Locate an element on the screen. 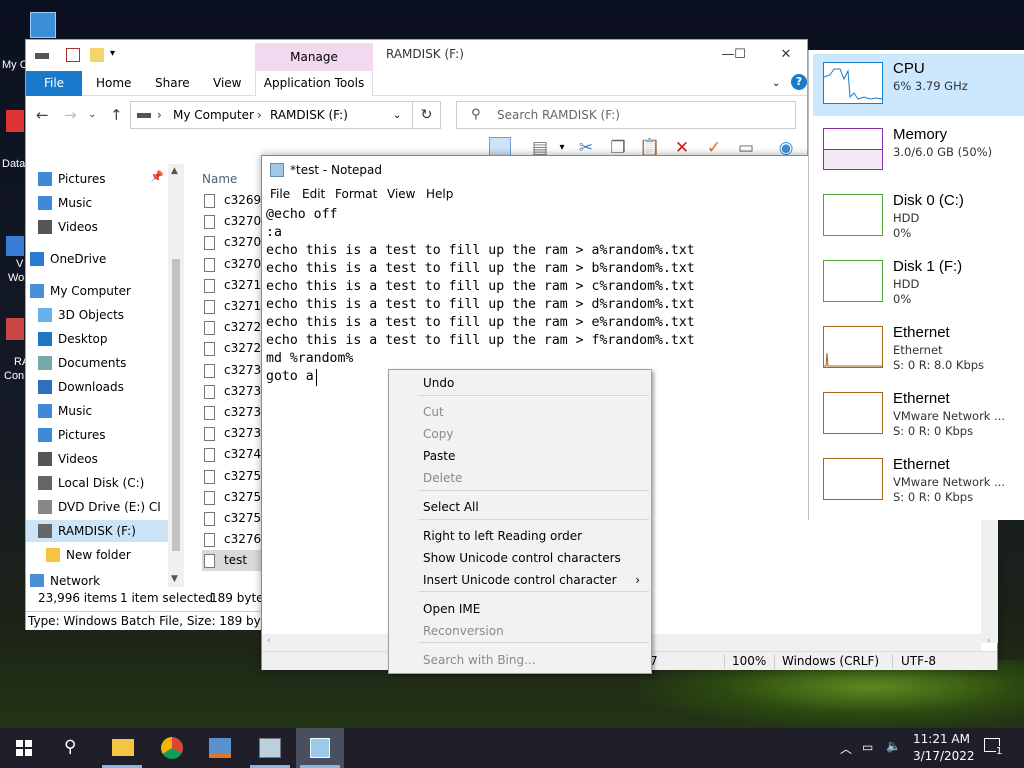  show-hidden-icons-icon: ︿ is located at coordinates (846, 748).